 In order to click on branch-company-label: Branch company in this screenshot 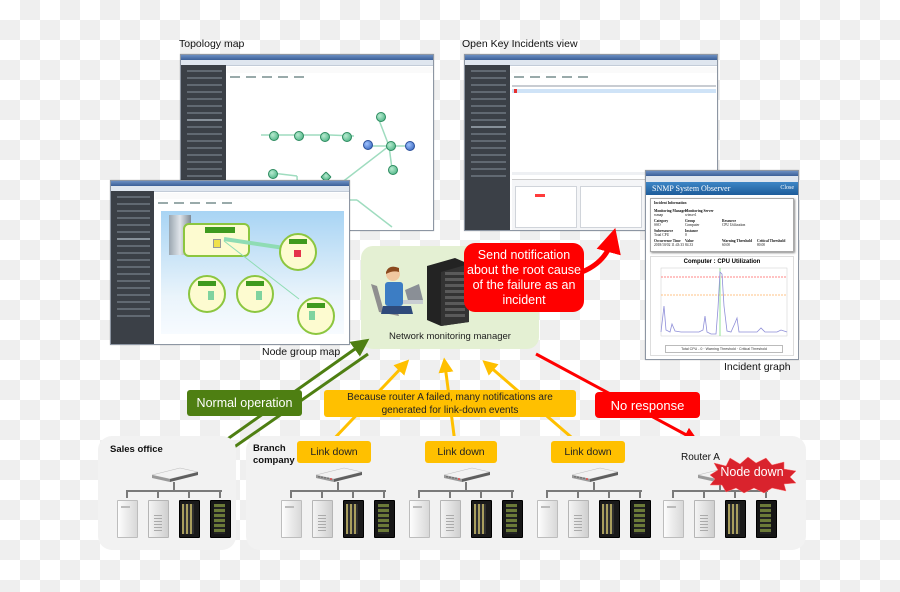, I will do `click(274, 454)`.